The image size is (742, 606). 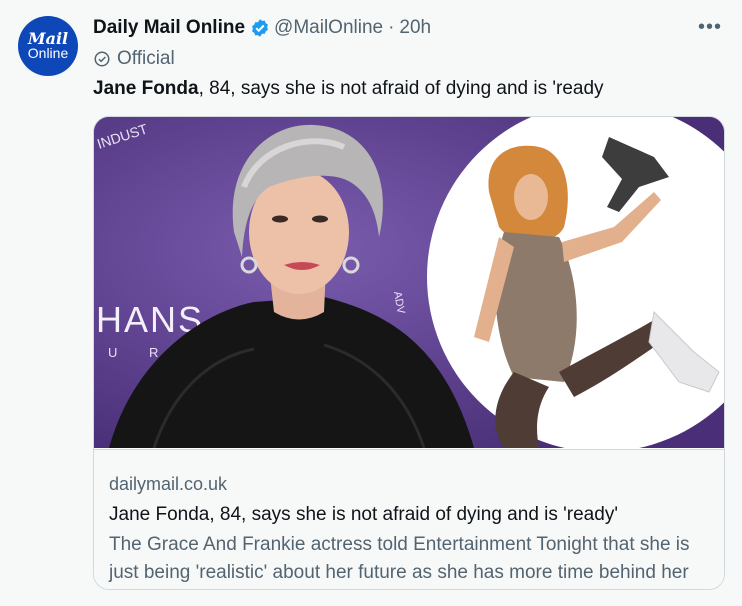 I want to click on tweet-header: Daily Mail Online @MailOnline · 20h, so click(x=262, y=28).